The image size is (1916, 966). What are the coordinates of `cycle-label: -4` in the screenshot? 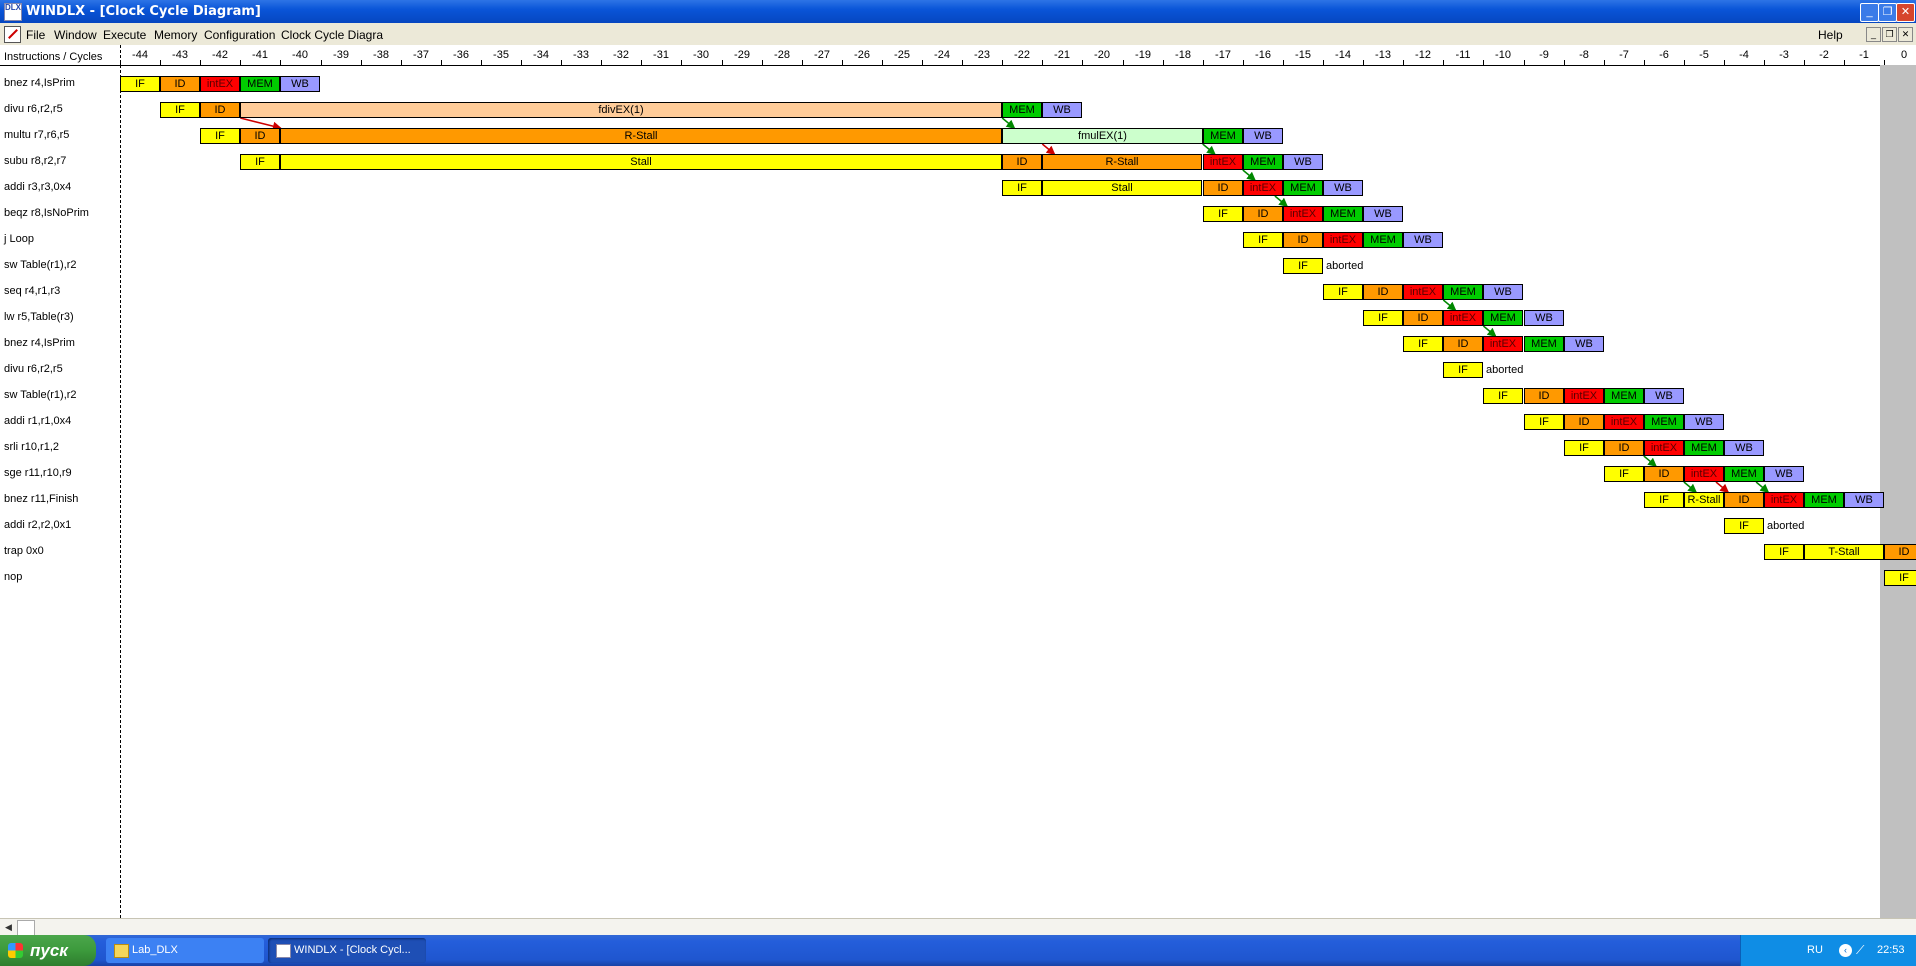 It's located at (1744, 55).